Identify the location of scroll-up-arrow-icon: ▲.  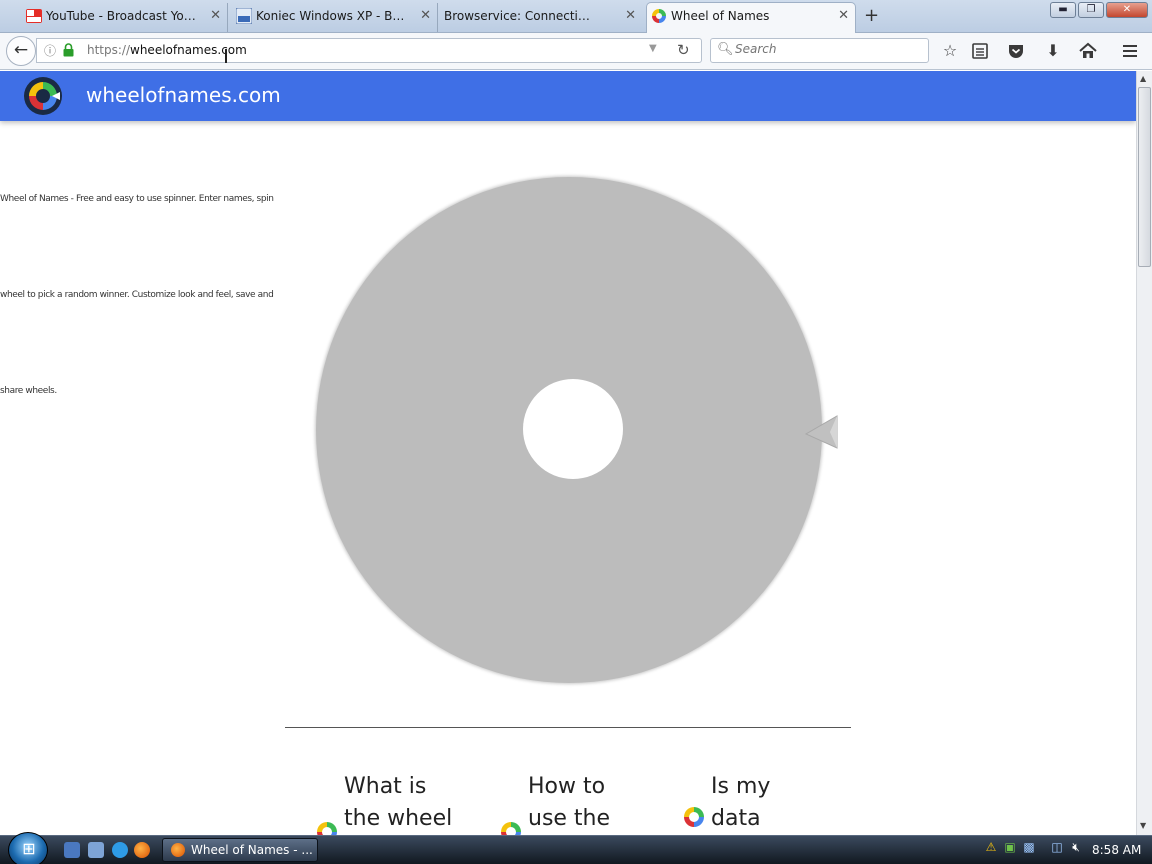
(1143, 78).